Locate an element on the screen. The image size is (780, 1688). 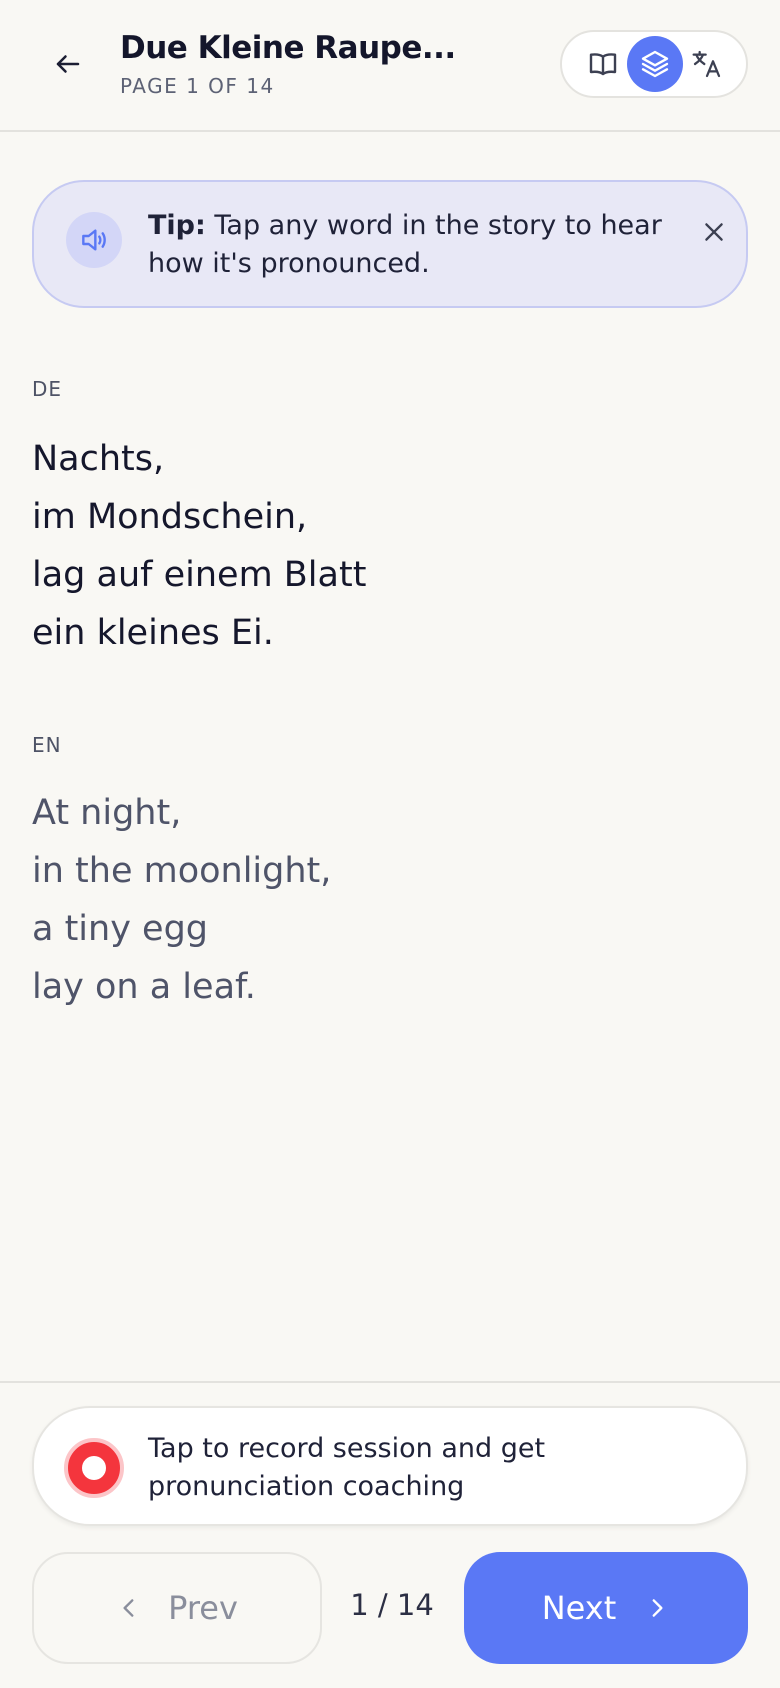
chevron-right-icon is located at coordinates (657, 1608).